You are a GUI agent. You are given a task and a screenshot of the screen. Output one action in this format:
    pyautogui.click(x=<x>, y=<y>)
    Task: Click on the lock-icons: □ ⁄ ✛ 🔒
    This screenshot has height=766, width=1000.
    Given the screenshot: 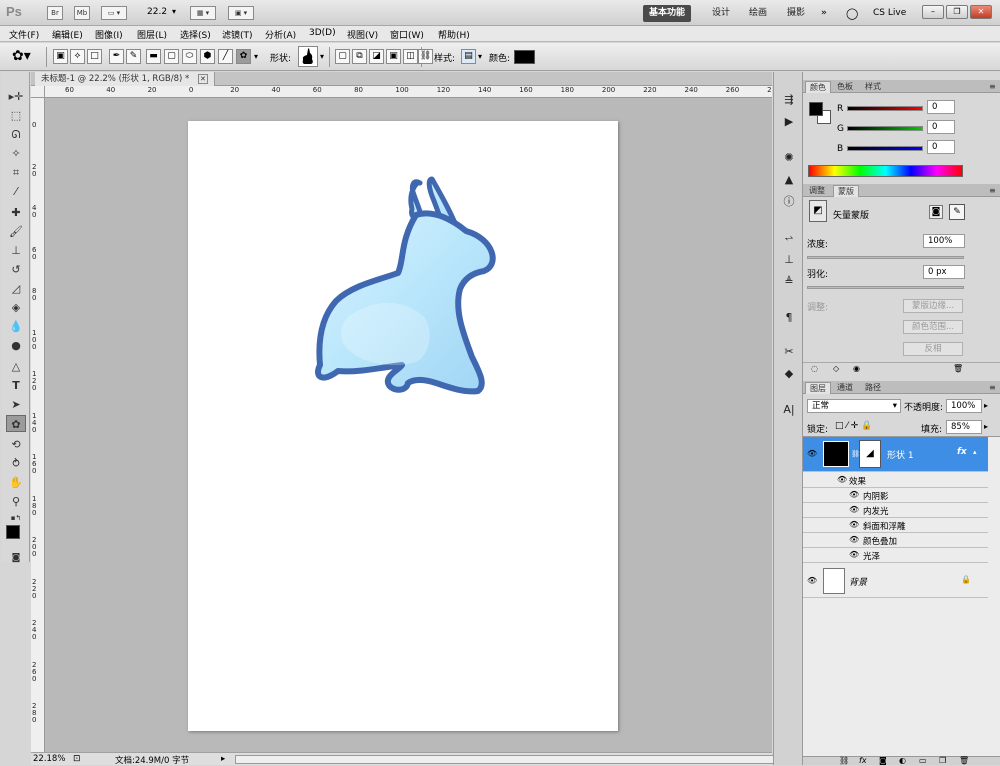 What is the action you would take?
    pyautogui.click(x=853, y=426)
    